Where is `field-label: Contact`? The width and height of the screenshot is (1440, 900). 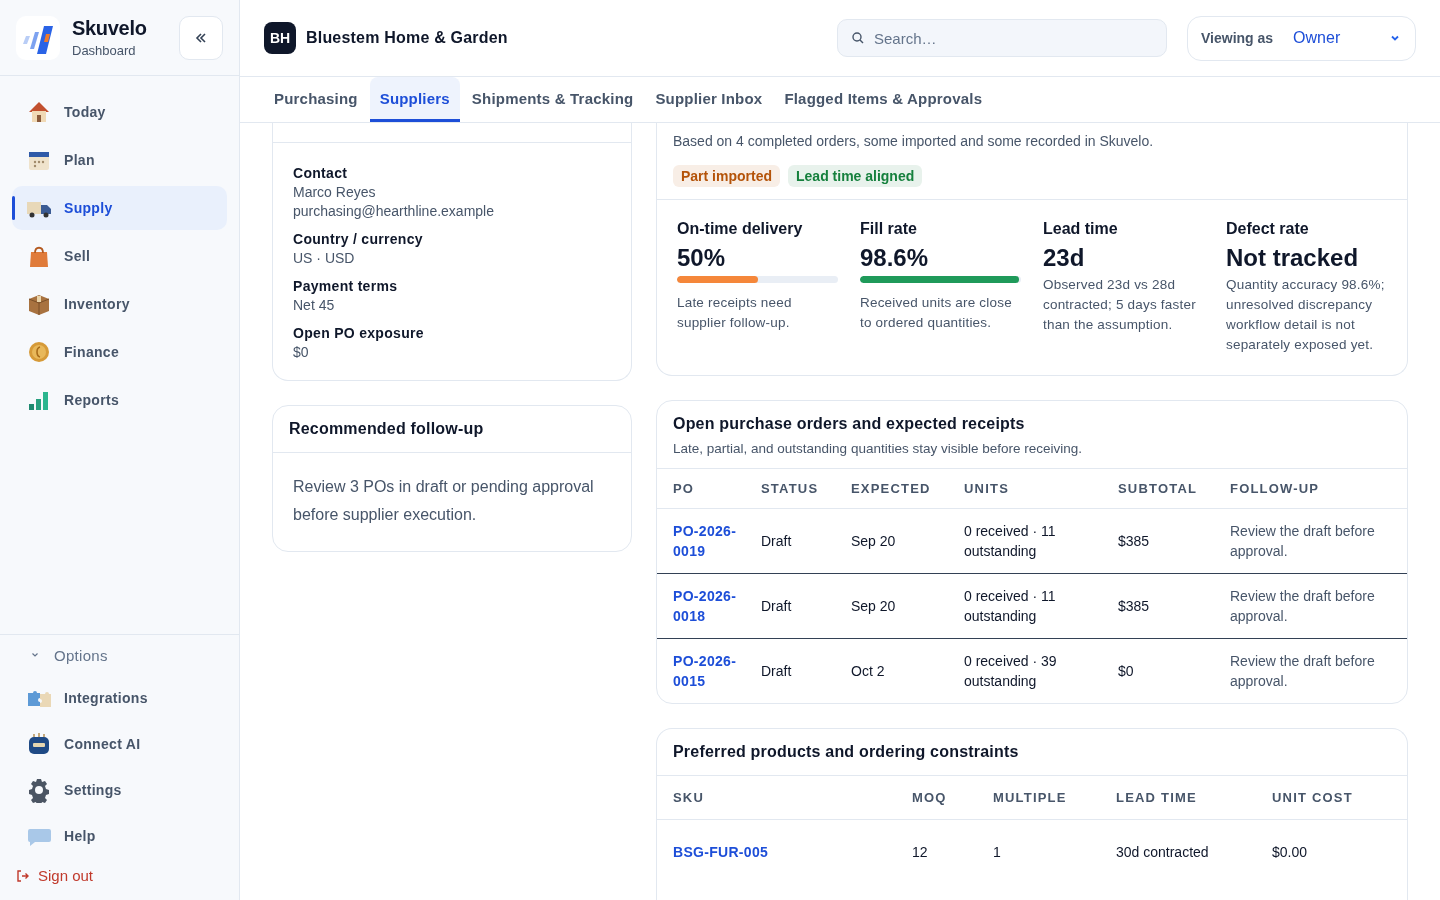
field-label: Contact is located at coordinates (321, 173).